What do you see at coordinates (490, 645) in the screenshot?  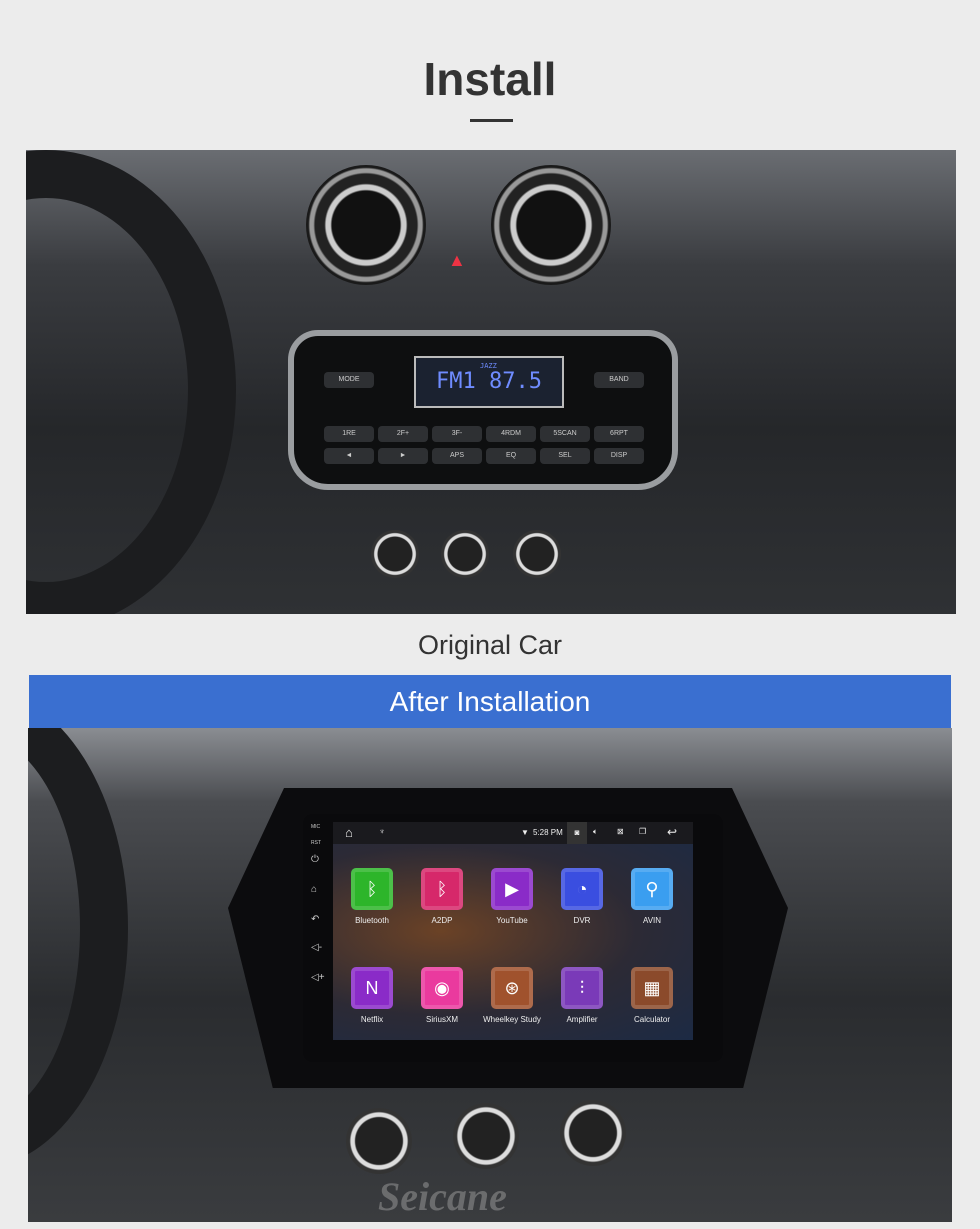 I see `original-car-caption: Original Car` at bounding box center [490, 645].